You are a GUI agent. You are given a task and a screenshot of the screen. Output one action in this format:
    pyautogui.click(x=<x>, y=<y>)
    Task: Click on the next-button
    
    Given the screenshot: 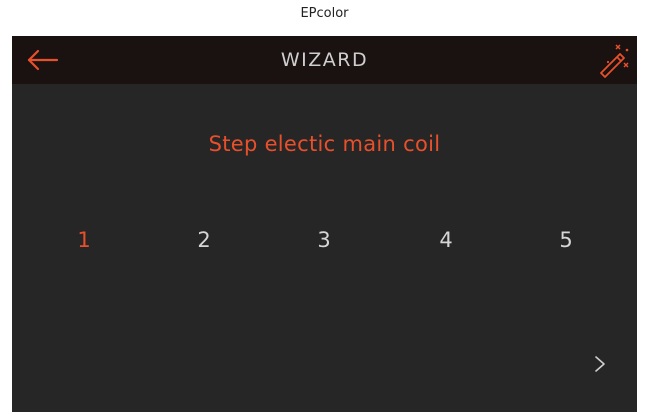 What is the action you would take?
    pyautogui.click(x=600, y=364)
    